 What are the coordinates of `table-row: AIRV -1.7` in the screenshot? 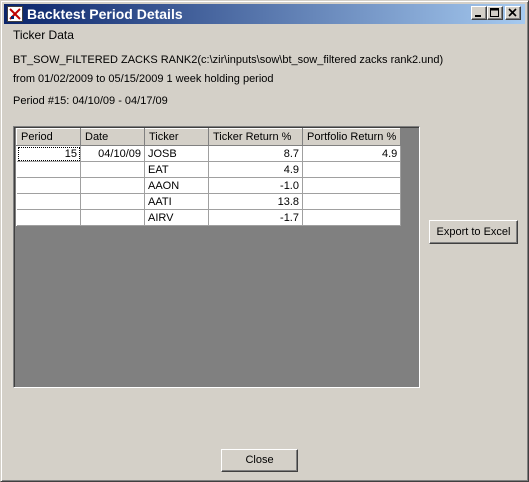 It's located at (209, 217).